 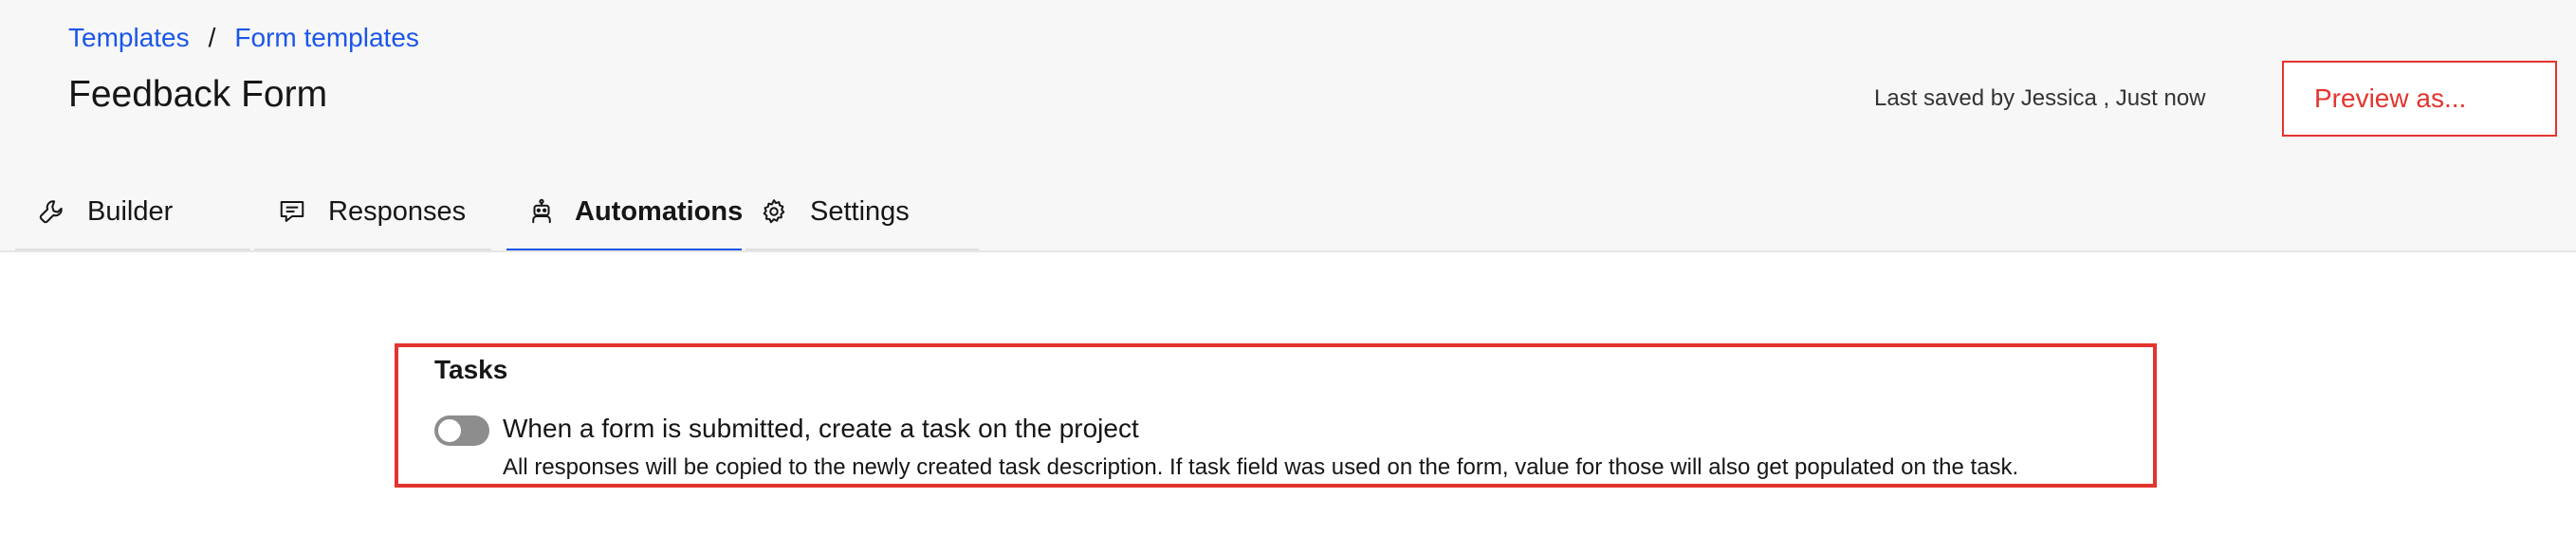 What do you see at coordinates (292, 211) in the screenshot?
I see `chat-icon` at bounding box center [292, 211].